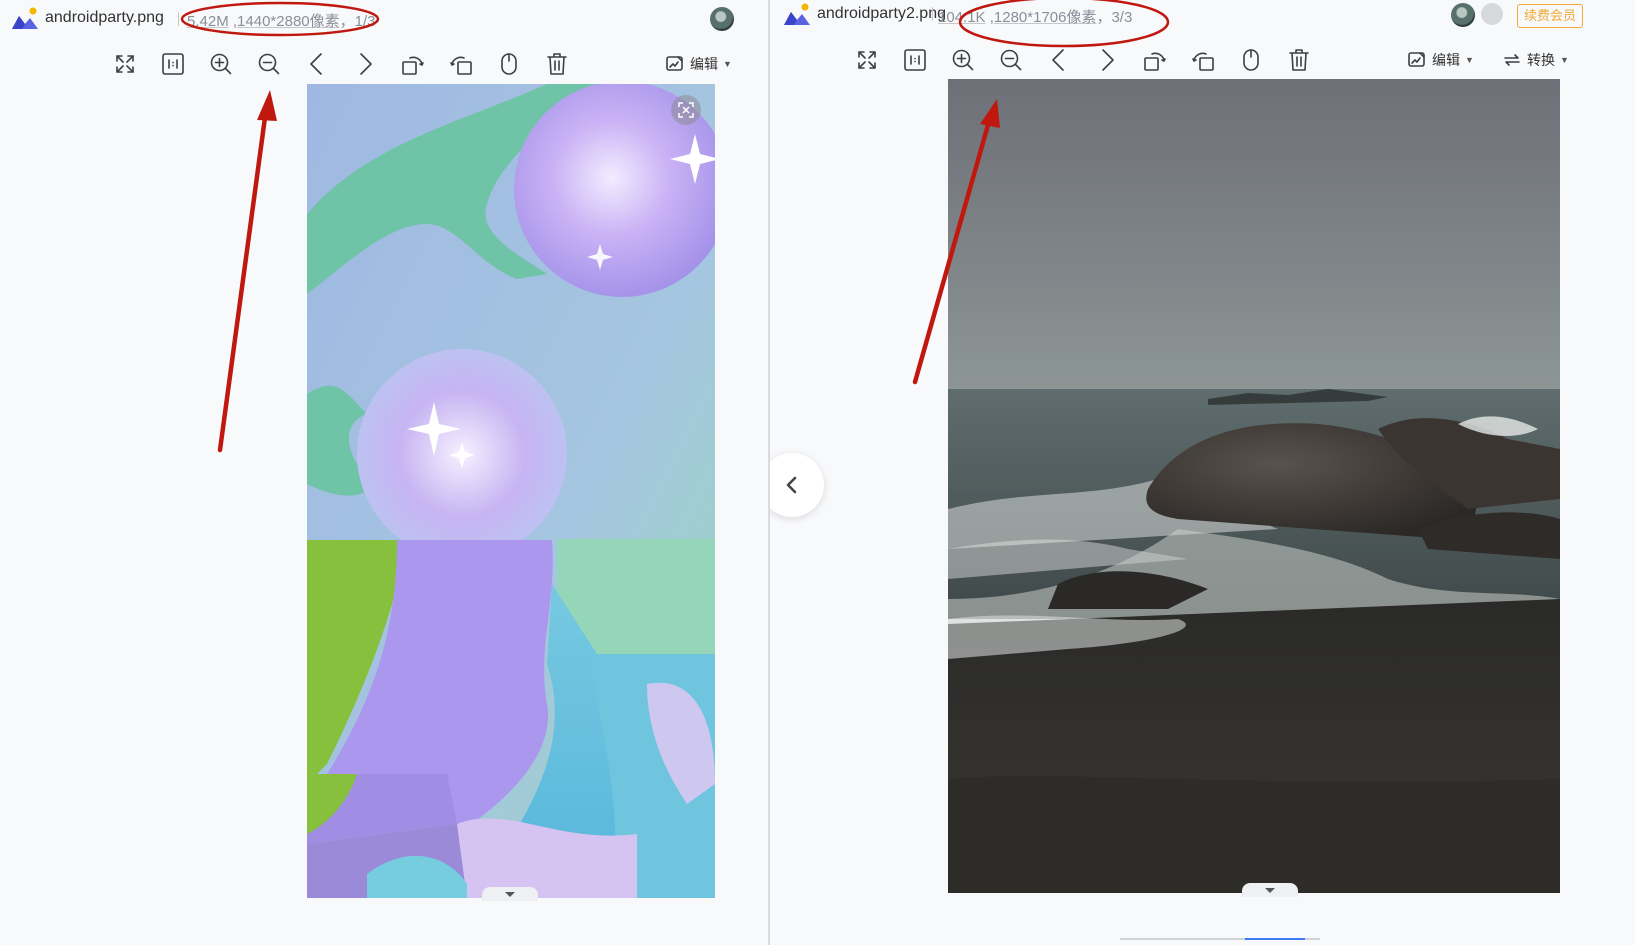 The height and width of the screenshot is (945, 1635). What do you see at coordinates (791, 485) in the screenshot?
I see `chevron-left-icon` at bounding box center [791, 485].